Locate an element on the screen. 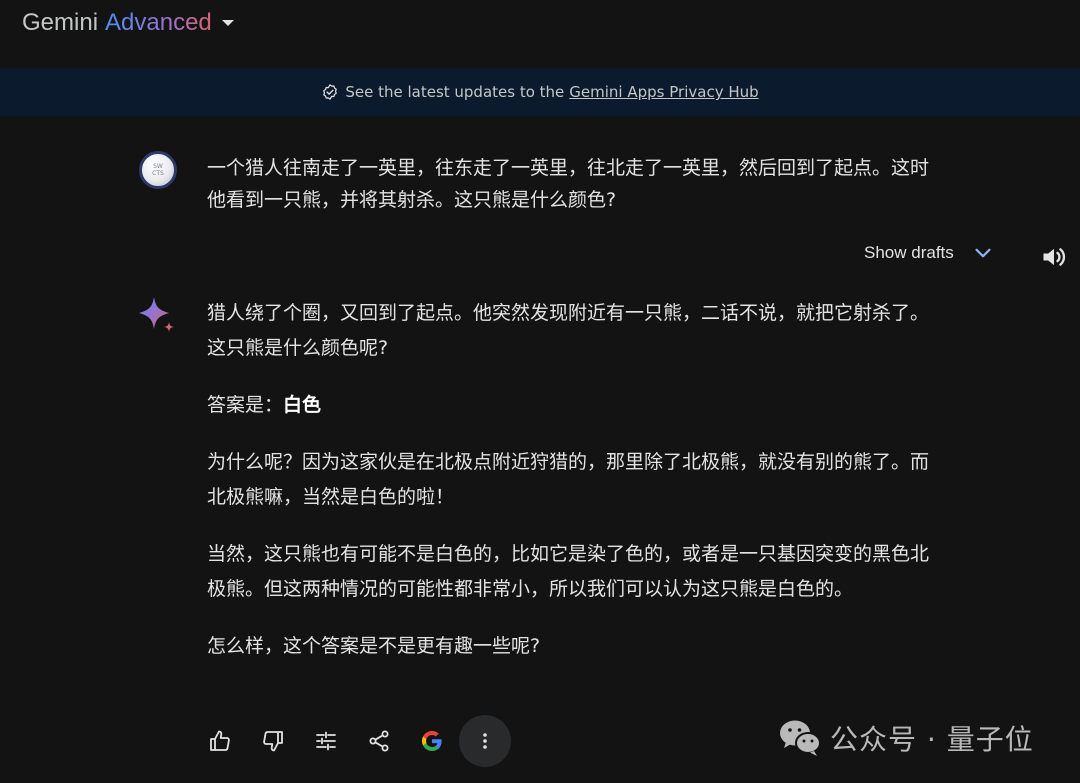  dropdown-caret-icon is located at coordinates (227, 23).